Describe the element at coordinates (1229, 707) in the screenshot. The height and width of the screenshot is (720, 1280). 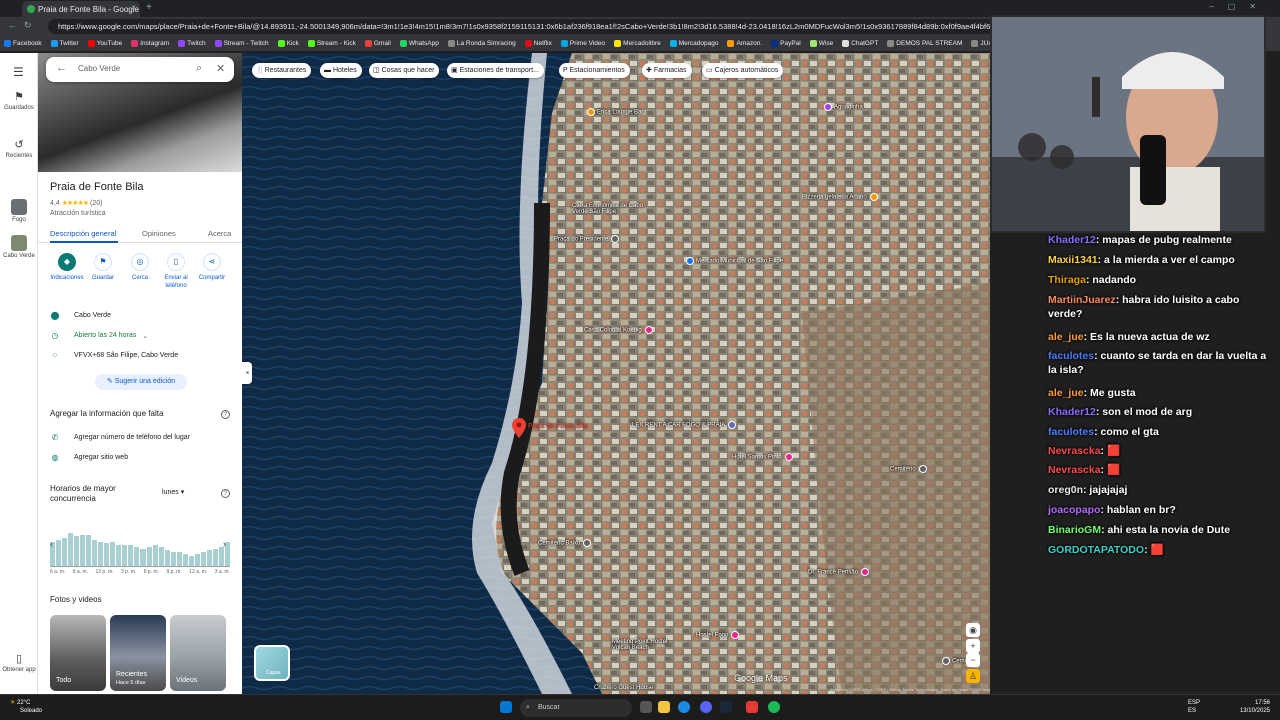
I see `system-tray: ESP ES 17:56 13/10/2025` at that location.